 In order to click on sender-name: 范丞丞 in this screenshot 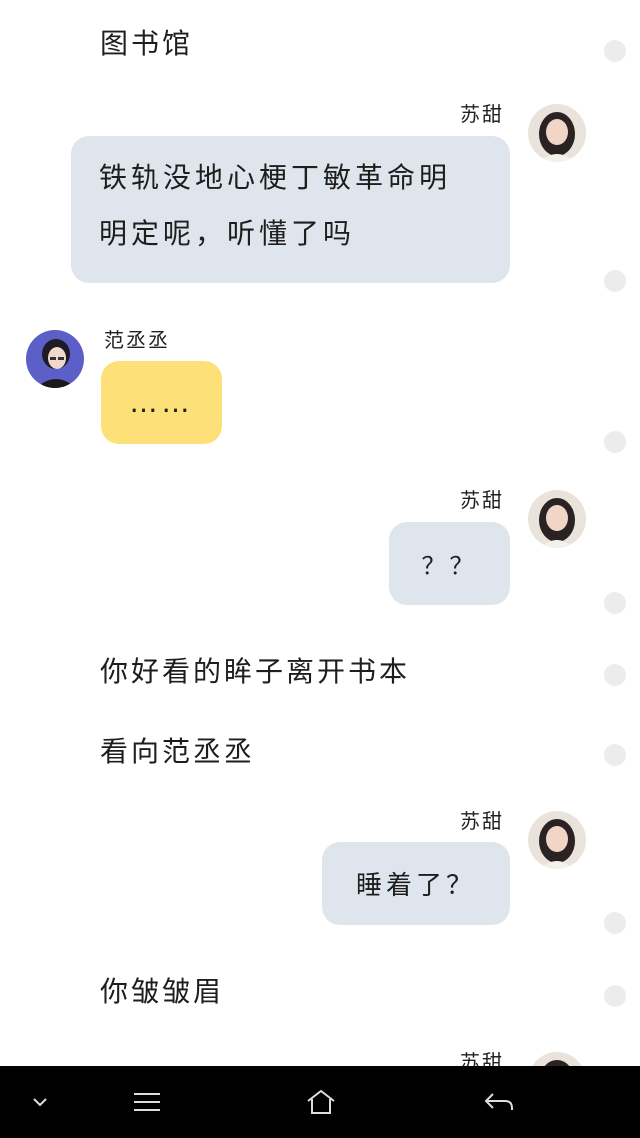, I will do `click(137, 340)`.